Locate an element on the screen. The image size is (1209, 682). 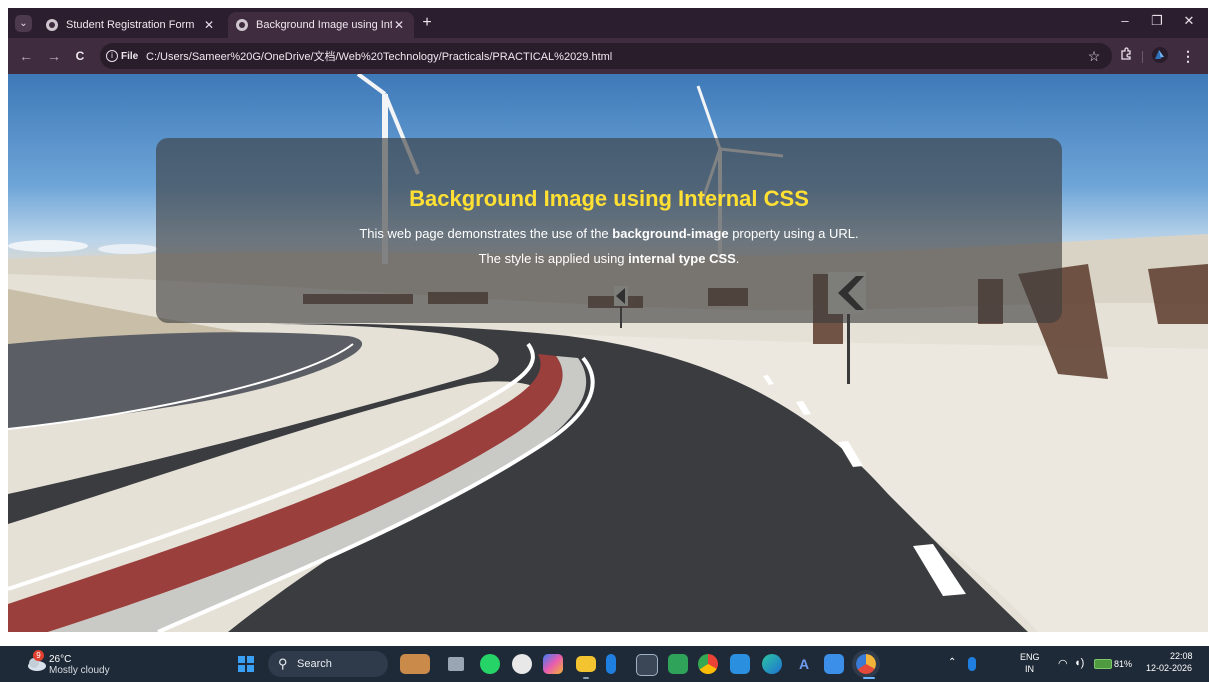
extensions-icon is located at coordinates (1126, 56).